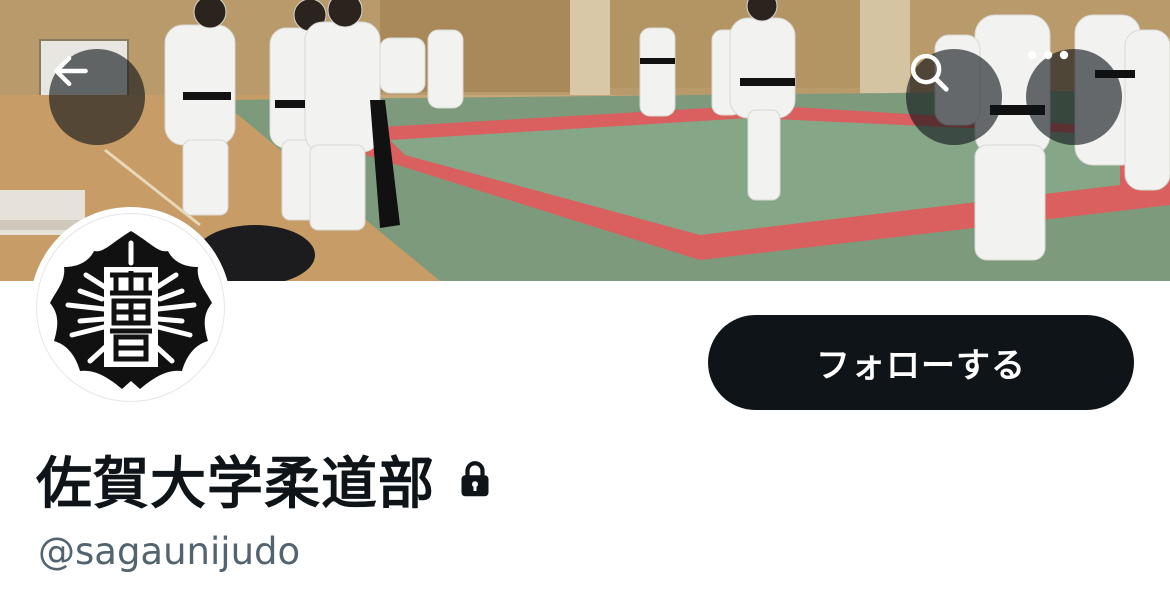 This screenshot has height=616, width=1170. Describe the element at coordinates (71, 71) in the screenshot. I see `arrow-left-icon` at that location.